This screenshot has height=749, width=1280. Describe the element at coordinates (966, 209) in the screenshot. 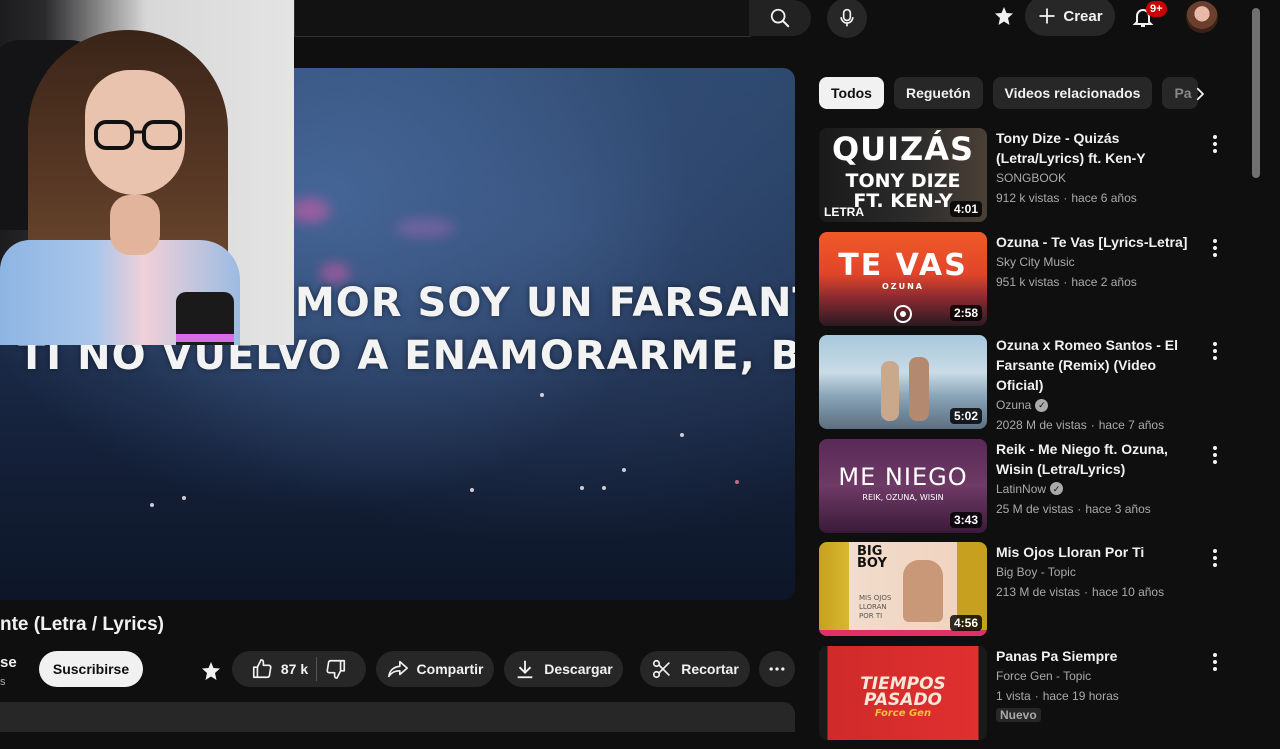

I see `video-duration: 4:01` at that location.